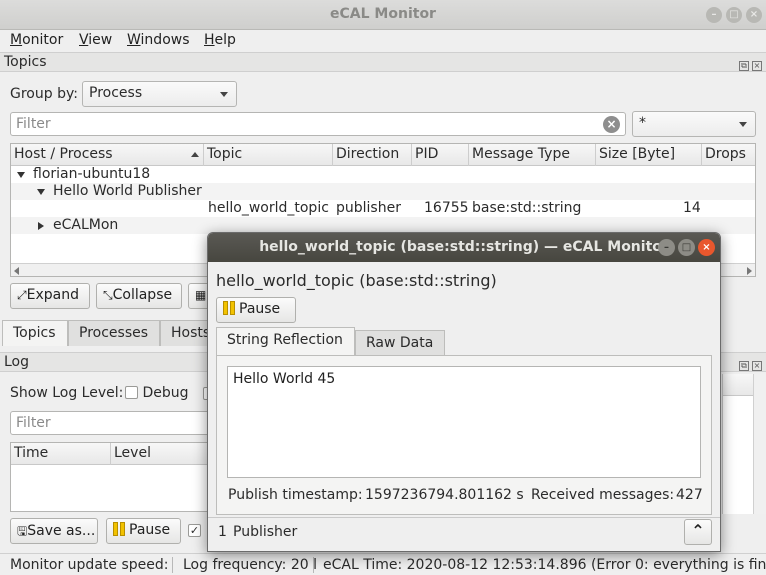 This screenshot has width=766, height=575. Describe the element at coordinates (400, 342) in the screenshot. I see `tab-raw-data: Raw Data` at that location.